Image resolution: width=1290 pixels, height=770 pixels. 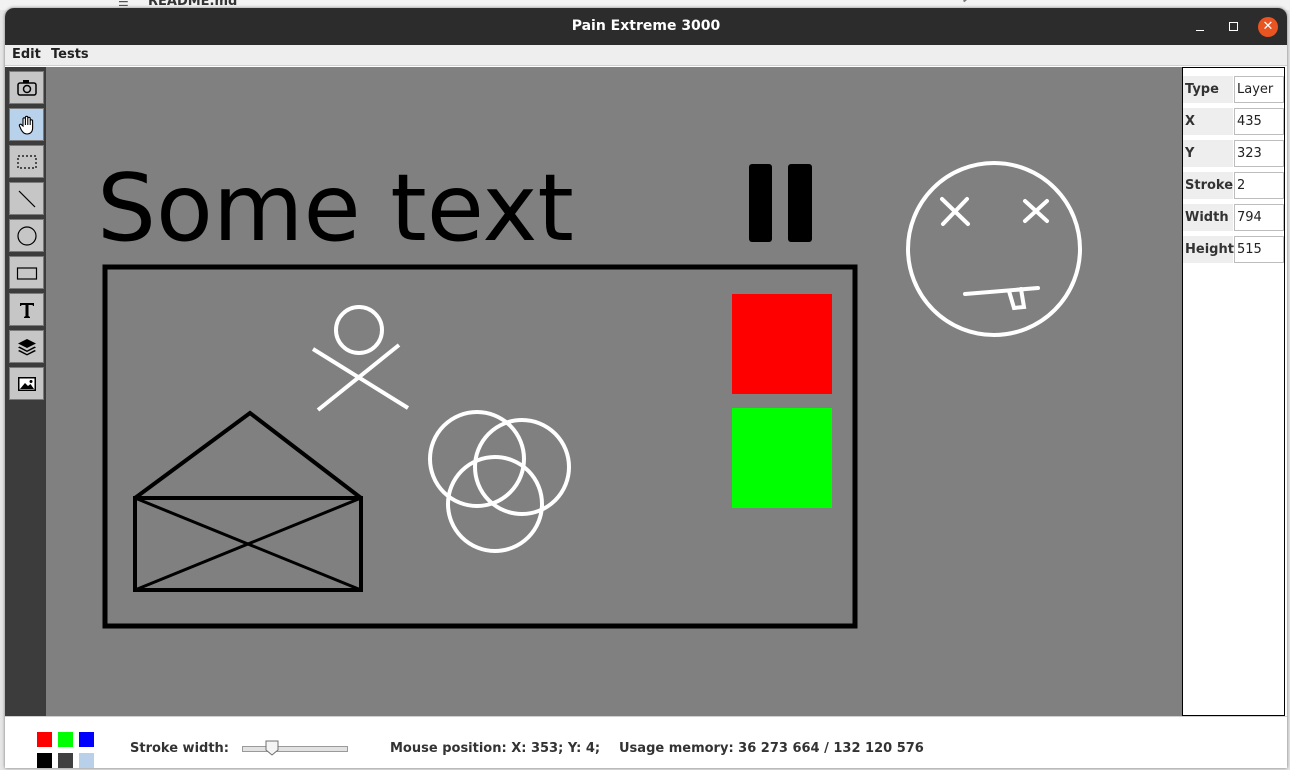 What do you see at coordinates (1200, 27) in the screenshot?
I see `minimize-button` at bounding box center [1200, 27].